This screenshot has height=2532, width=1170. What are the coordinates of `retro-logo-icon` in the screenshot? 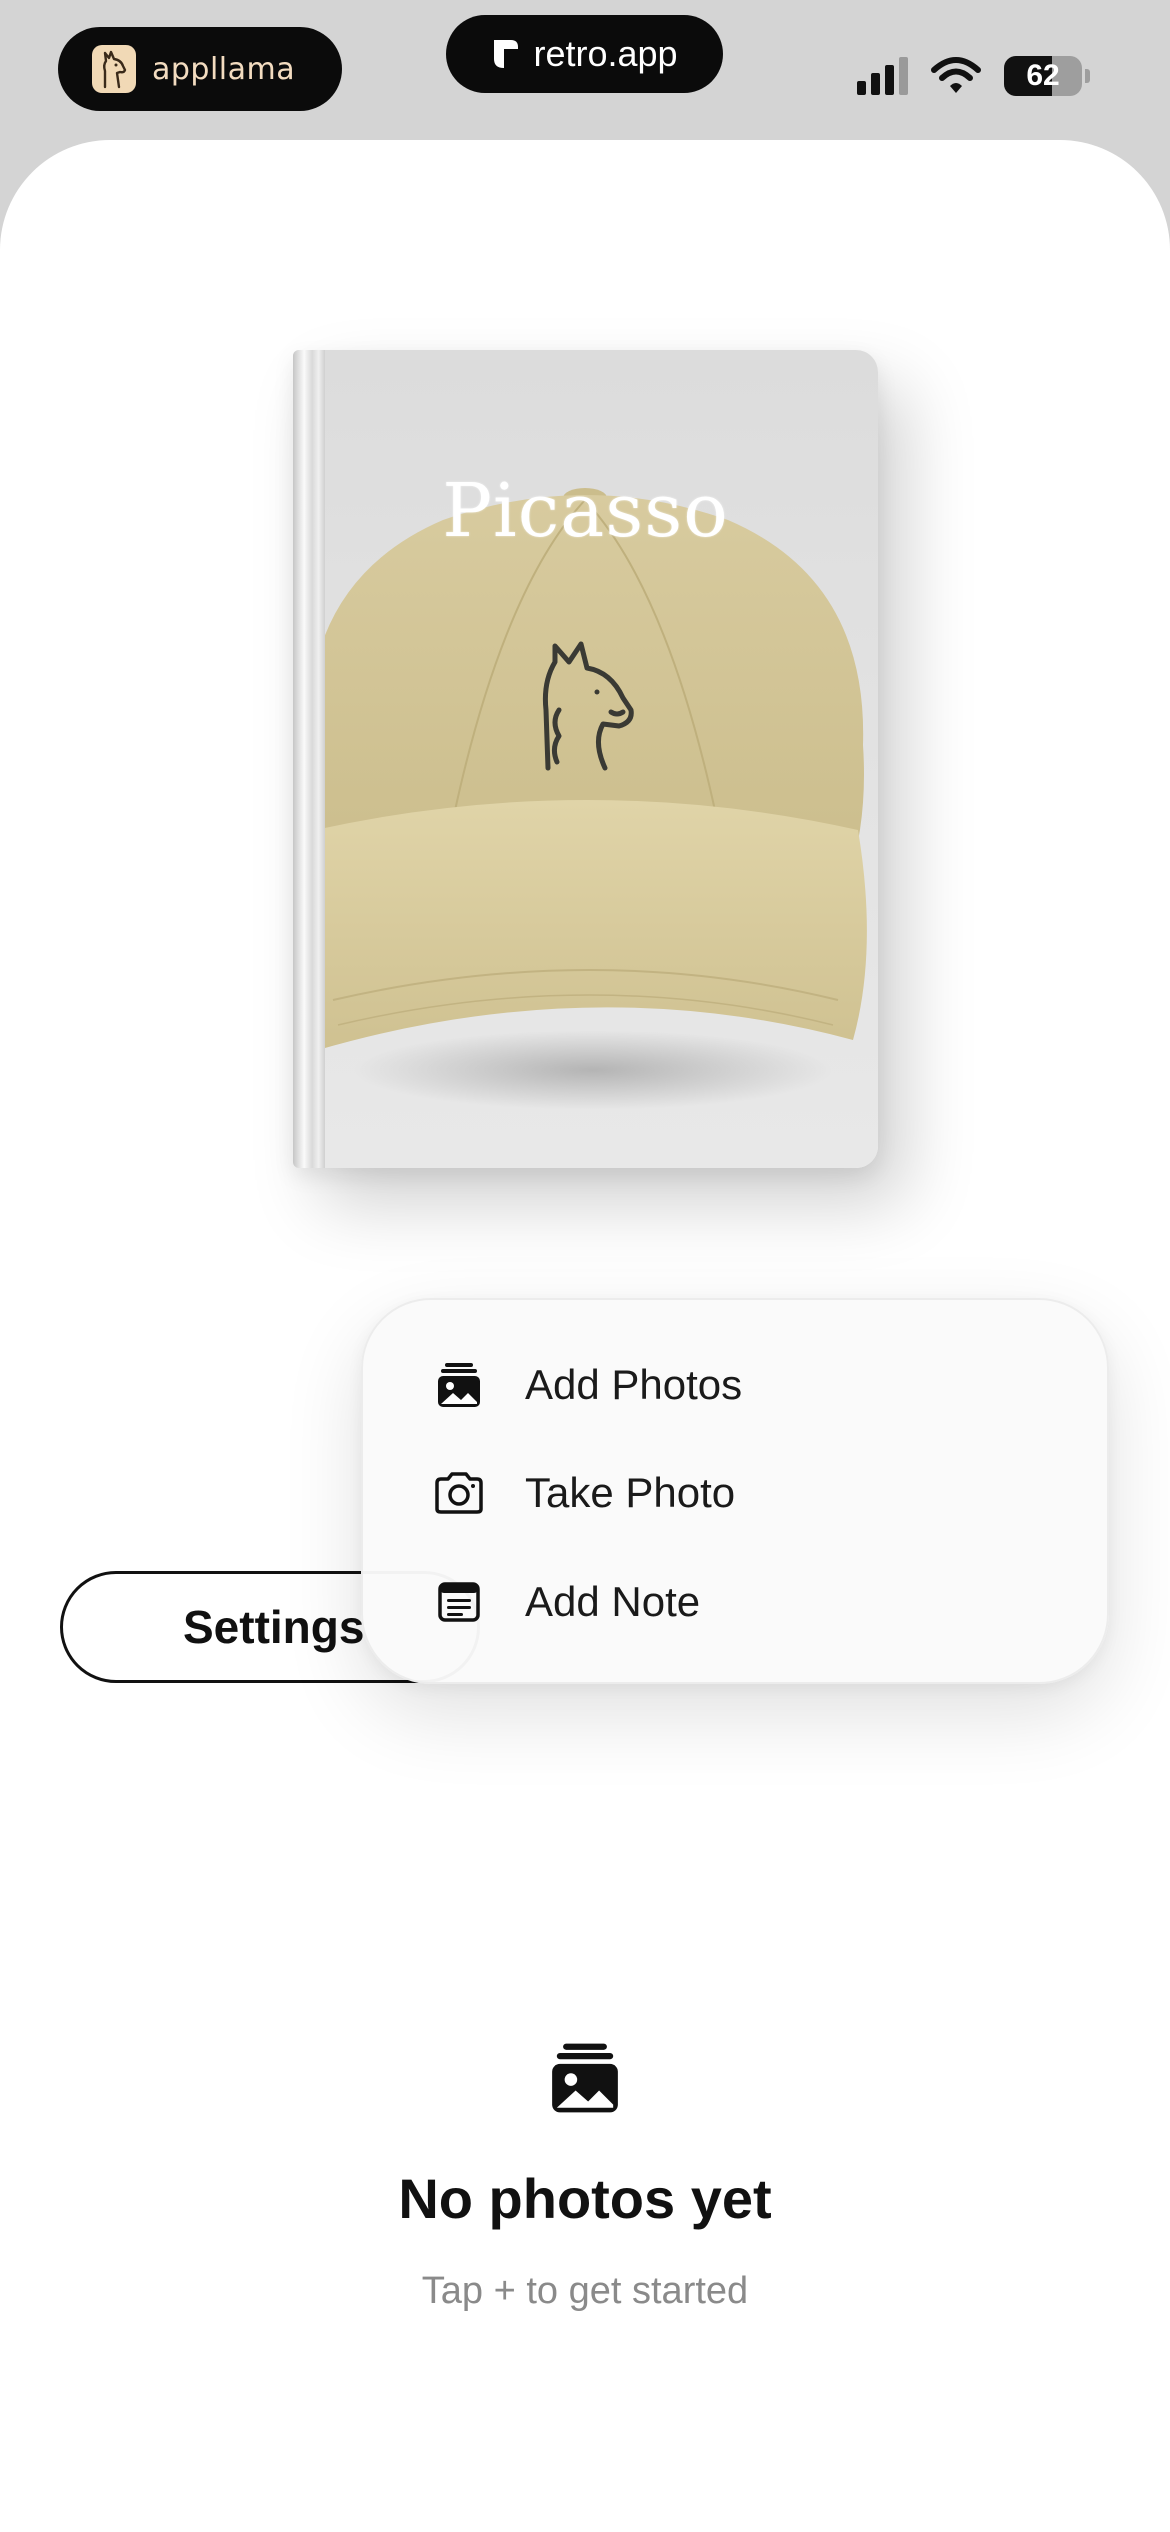 It's located at (506, 54).